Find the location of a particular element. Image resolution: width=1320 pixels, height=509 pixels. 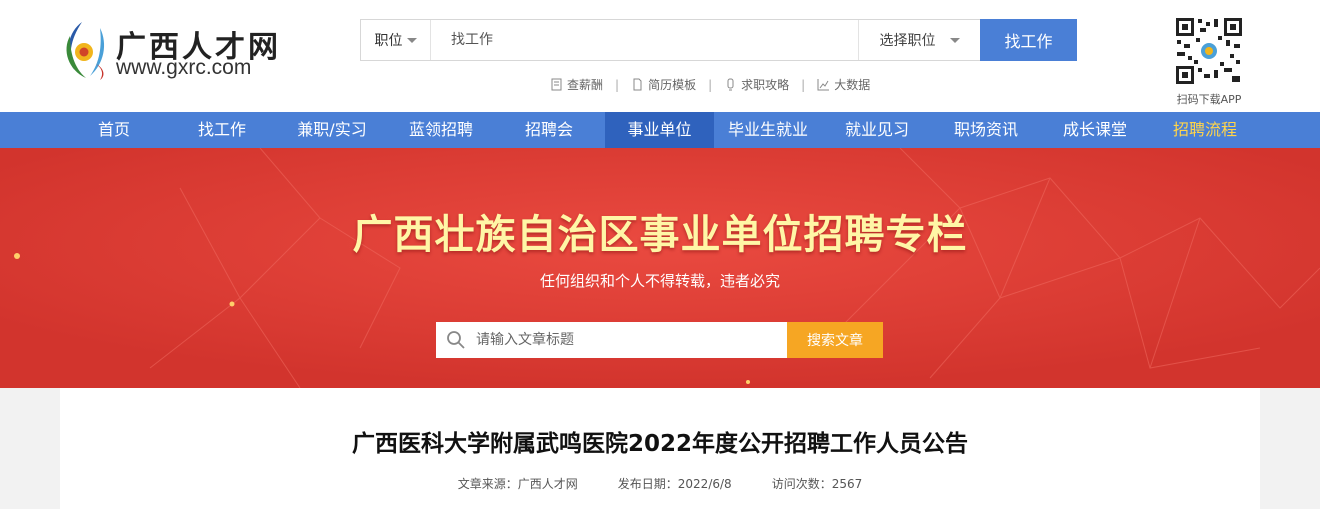

nav-item-blue-collar: 蓝领招聘 is located at coordinates (441, 130).